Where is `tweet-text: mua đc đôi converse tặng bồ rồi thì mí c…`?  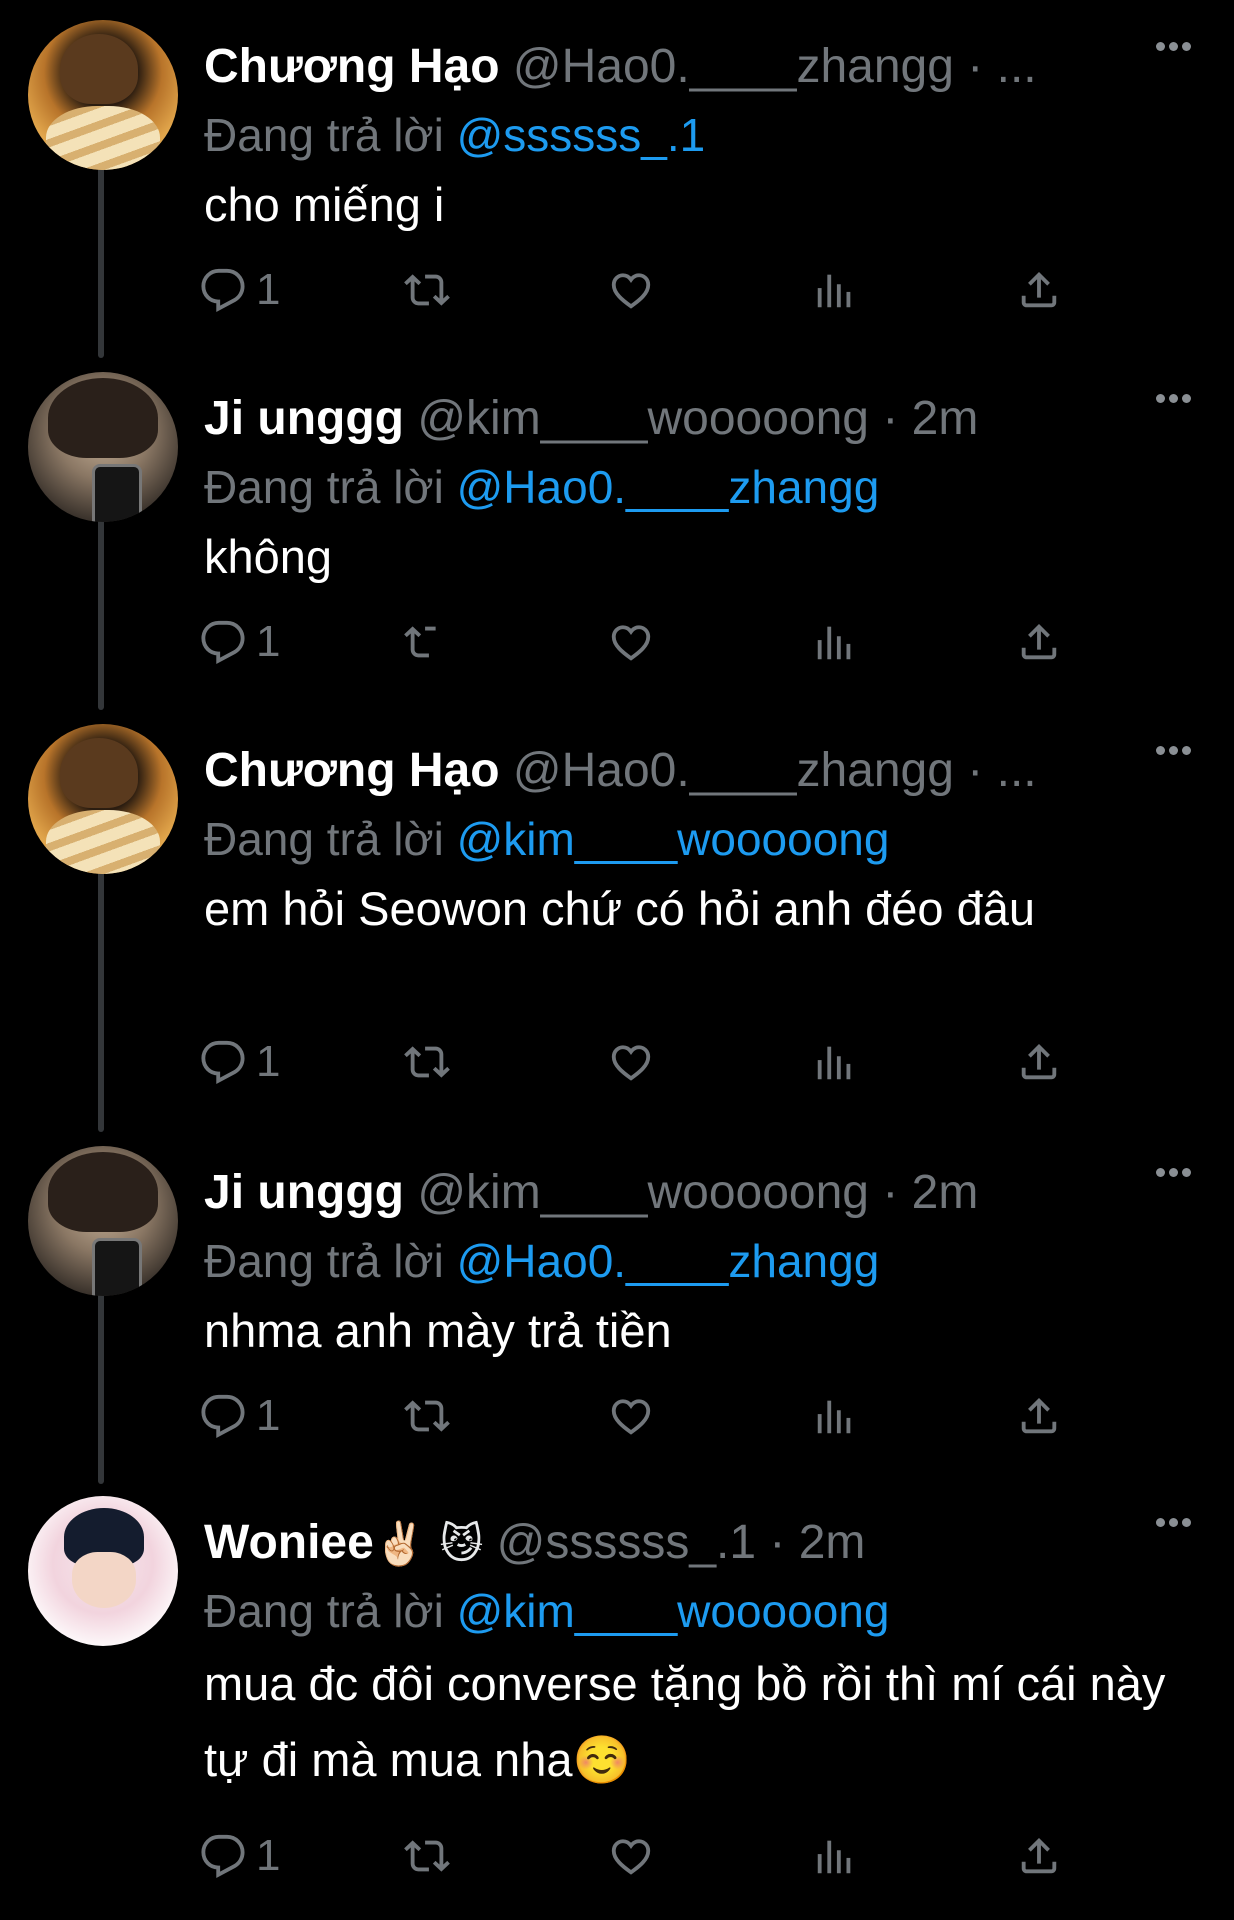 tweet-text: mua đc đôi converse tặng bồ rồi thì mí c… is located at coordinates (685, 1721).